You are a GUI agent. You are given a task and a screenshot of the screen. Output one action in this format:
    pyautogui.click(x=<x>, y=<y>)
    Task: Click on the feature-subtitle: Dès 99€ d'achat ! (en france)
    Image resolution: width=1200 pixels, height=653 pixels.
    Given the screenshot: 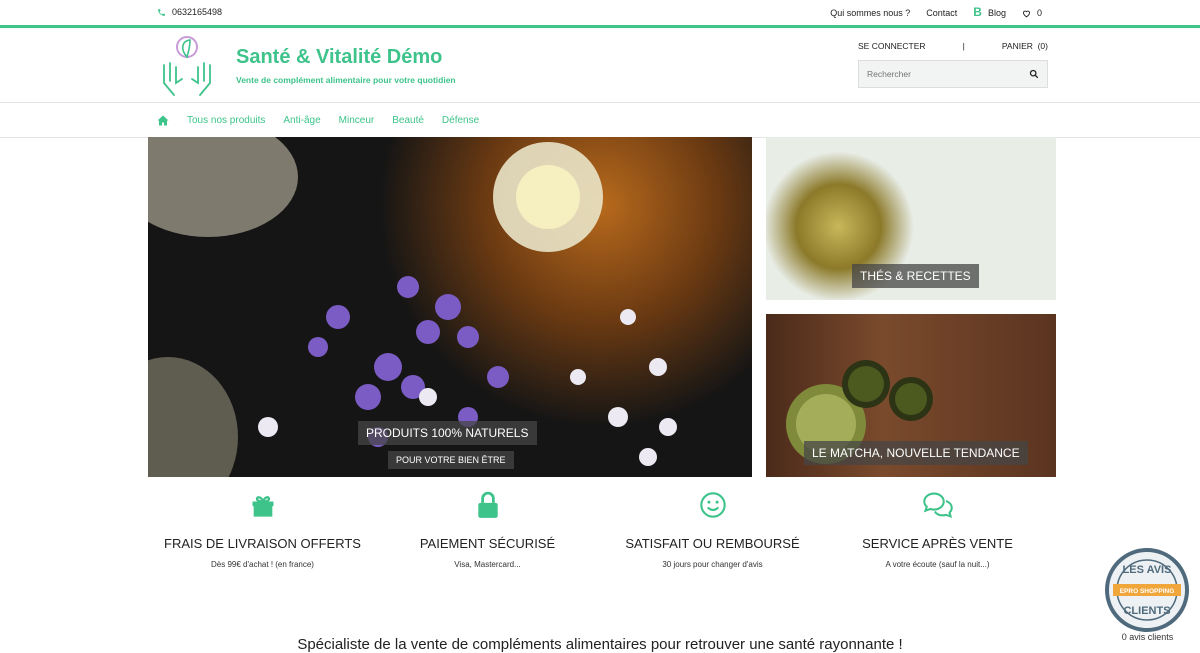 What is the action you would take?
    pyautogui.click(x=262, y=564)
    